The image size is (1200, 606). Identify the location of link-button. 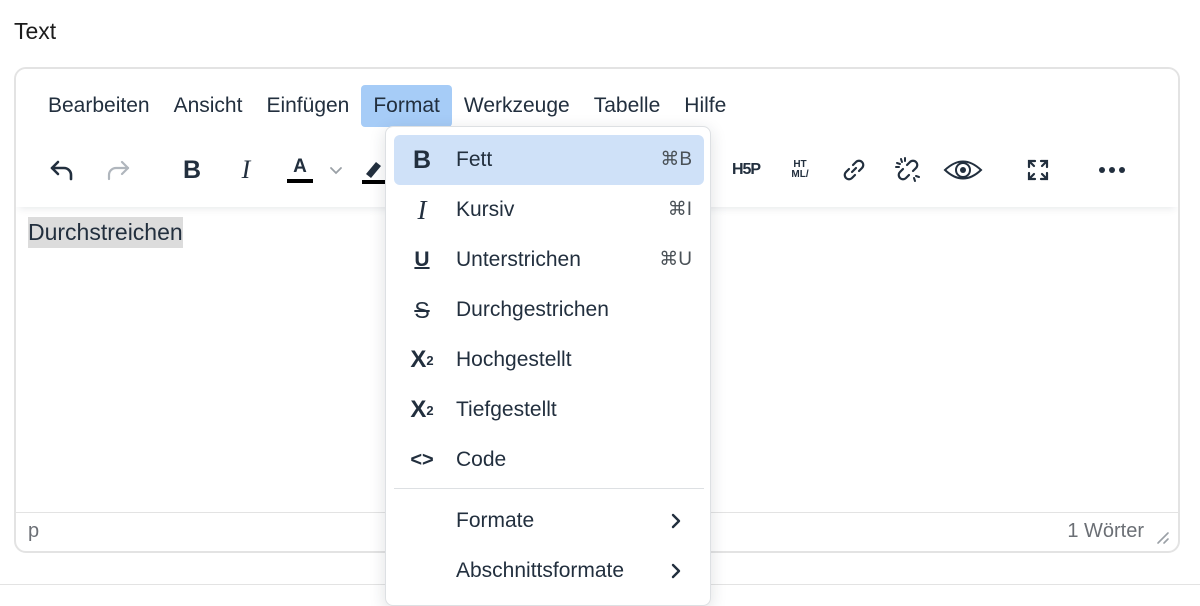
(854, 170).